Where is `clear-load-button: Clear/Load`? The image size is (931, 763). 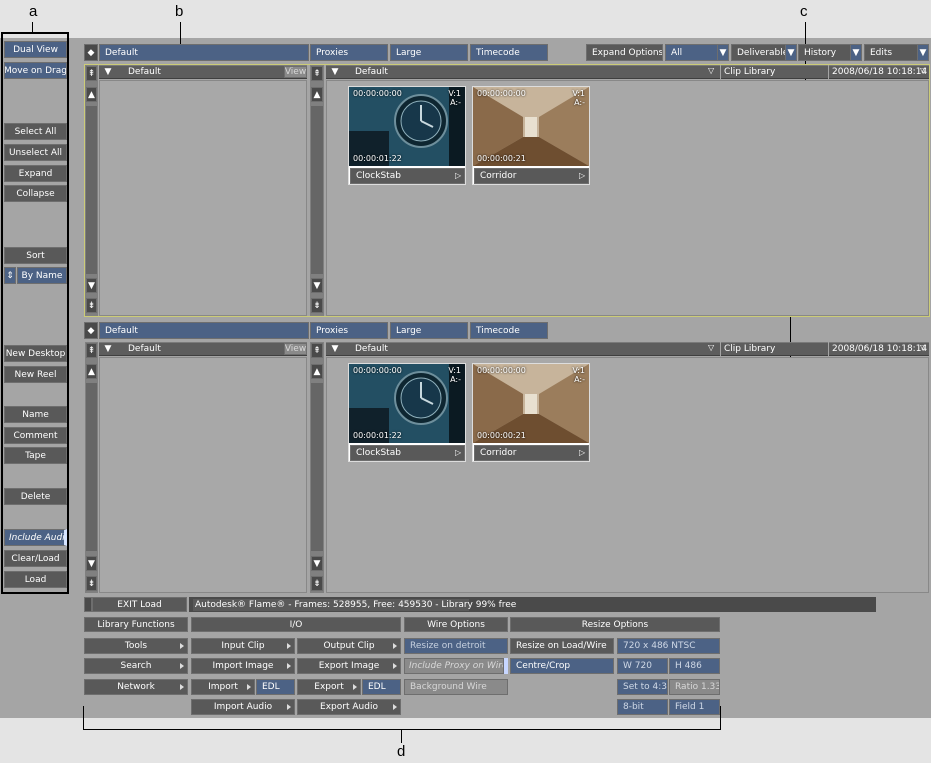
clear-load-button: Clear/Load is located at coordinates (35, 558).